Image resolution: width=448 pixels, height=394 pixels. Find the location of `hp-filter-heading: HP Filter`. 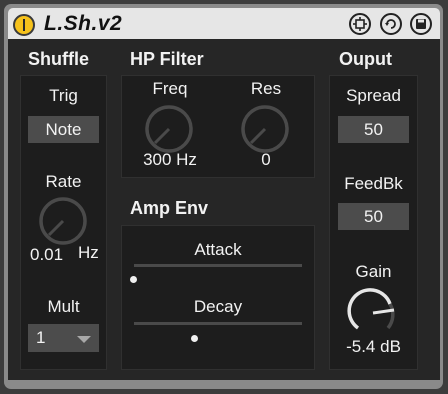

hp-filter-heading: HP Filter is located at coordinates (167, 59).